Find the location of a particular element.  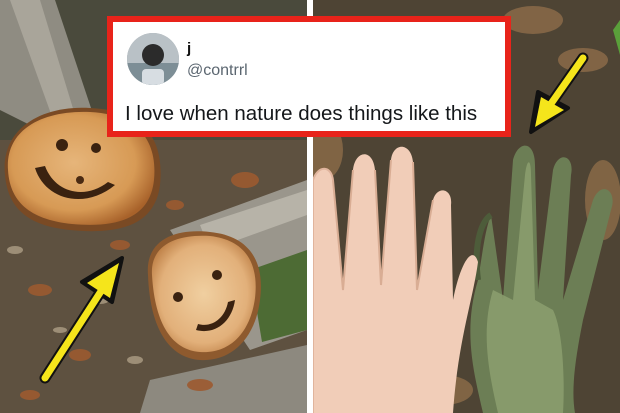

avatar is located at coordinates (153, 59).